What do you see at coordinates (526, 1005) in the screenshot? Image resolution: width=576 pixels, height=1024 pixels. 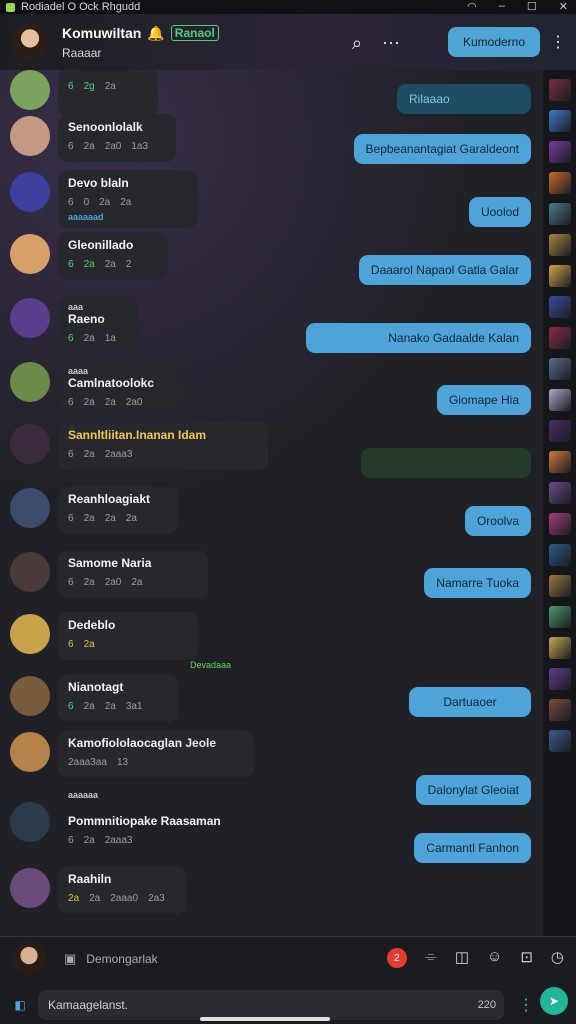 I see `mic-icon: ⋮` at bounding box center [526, 1005].